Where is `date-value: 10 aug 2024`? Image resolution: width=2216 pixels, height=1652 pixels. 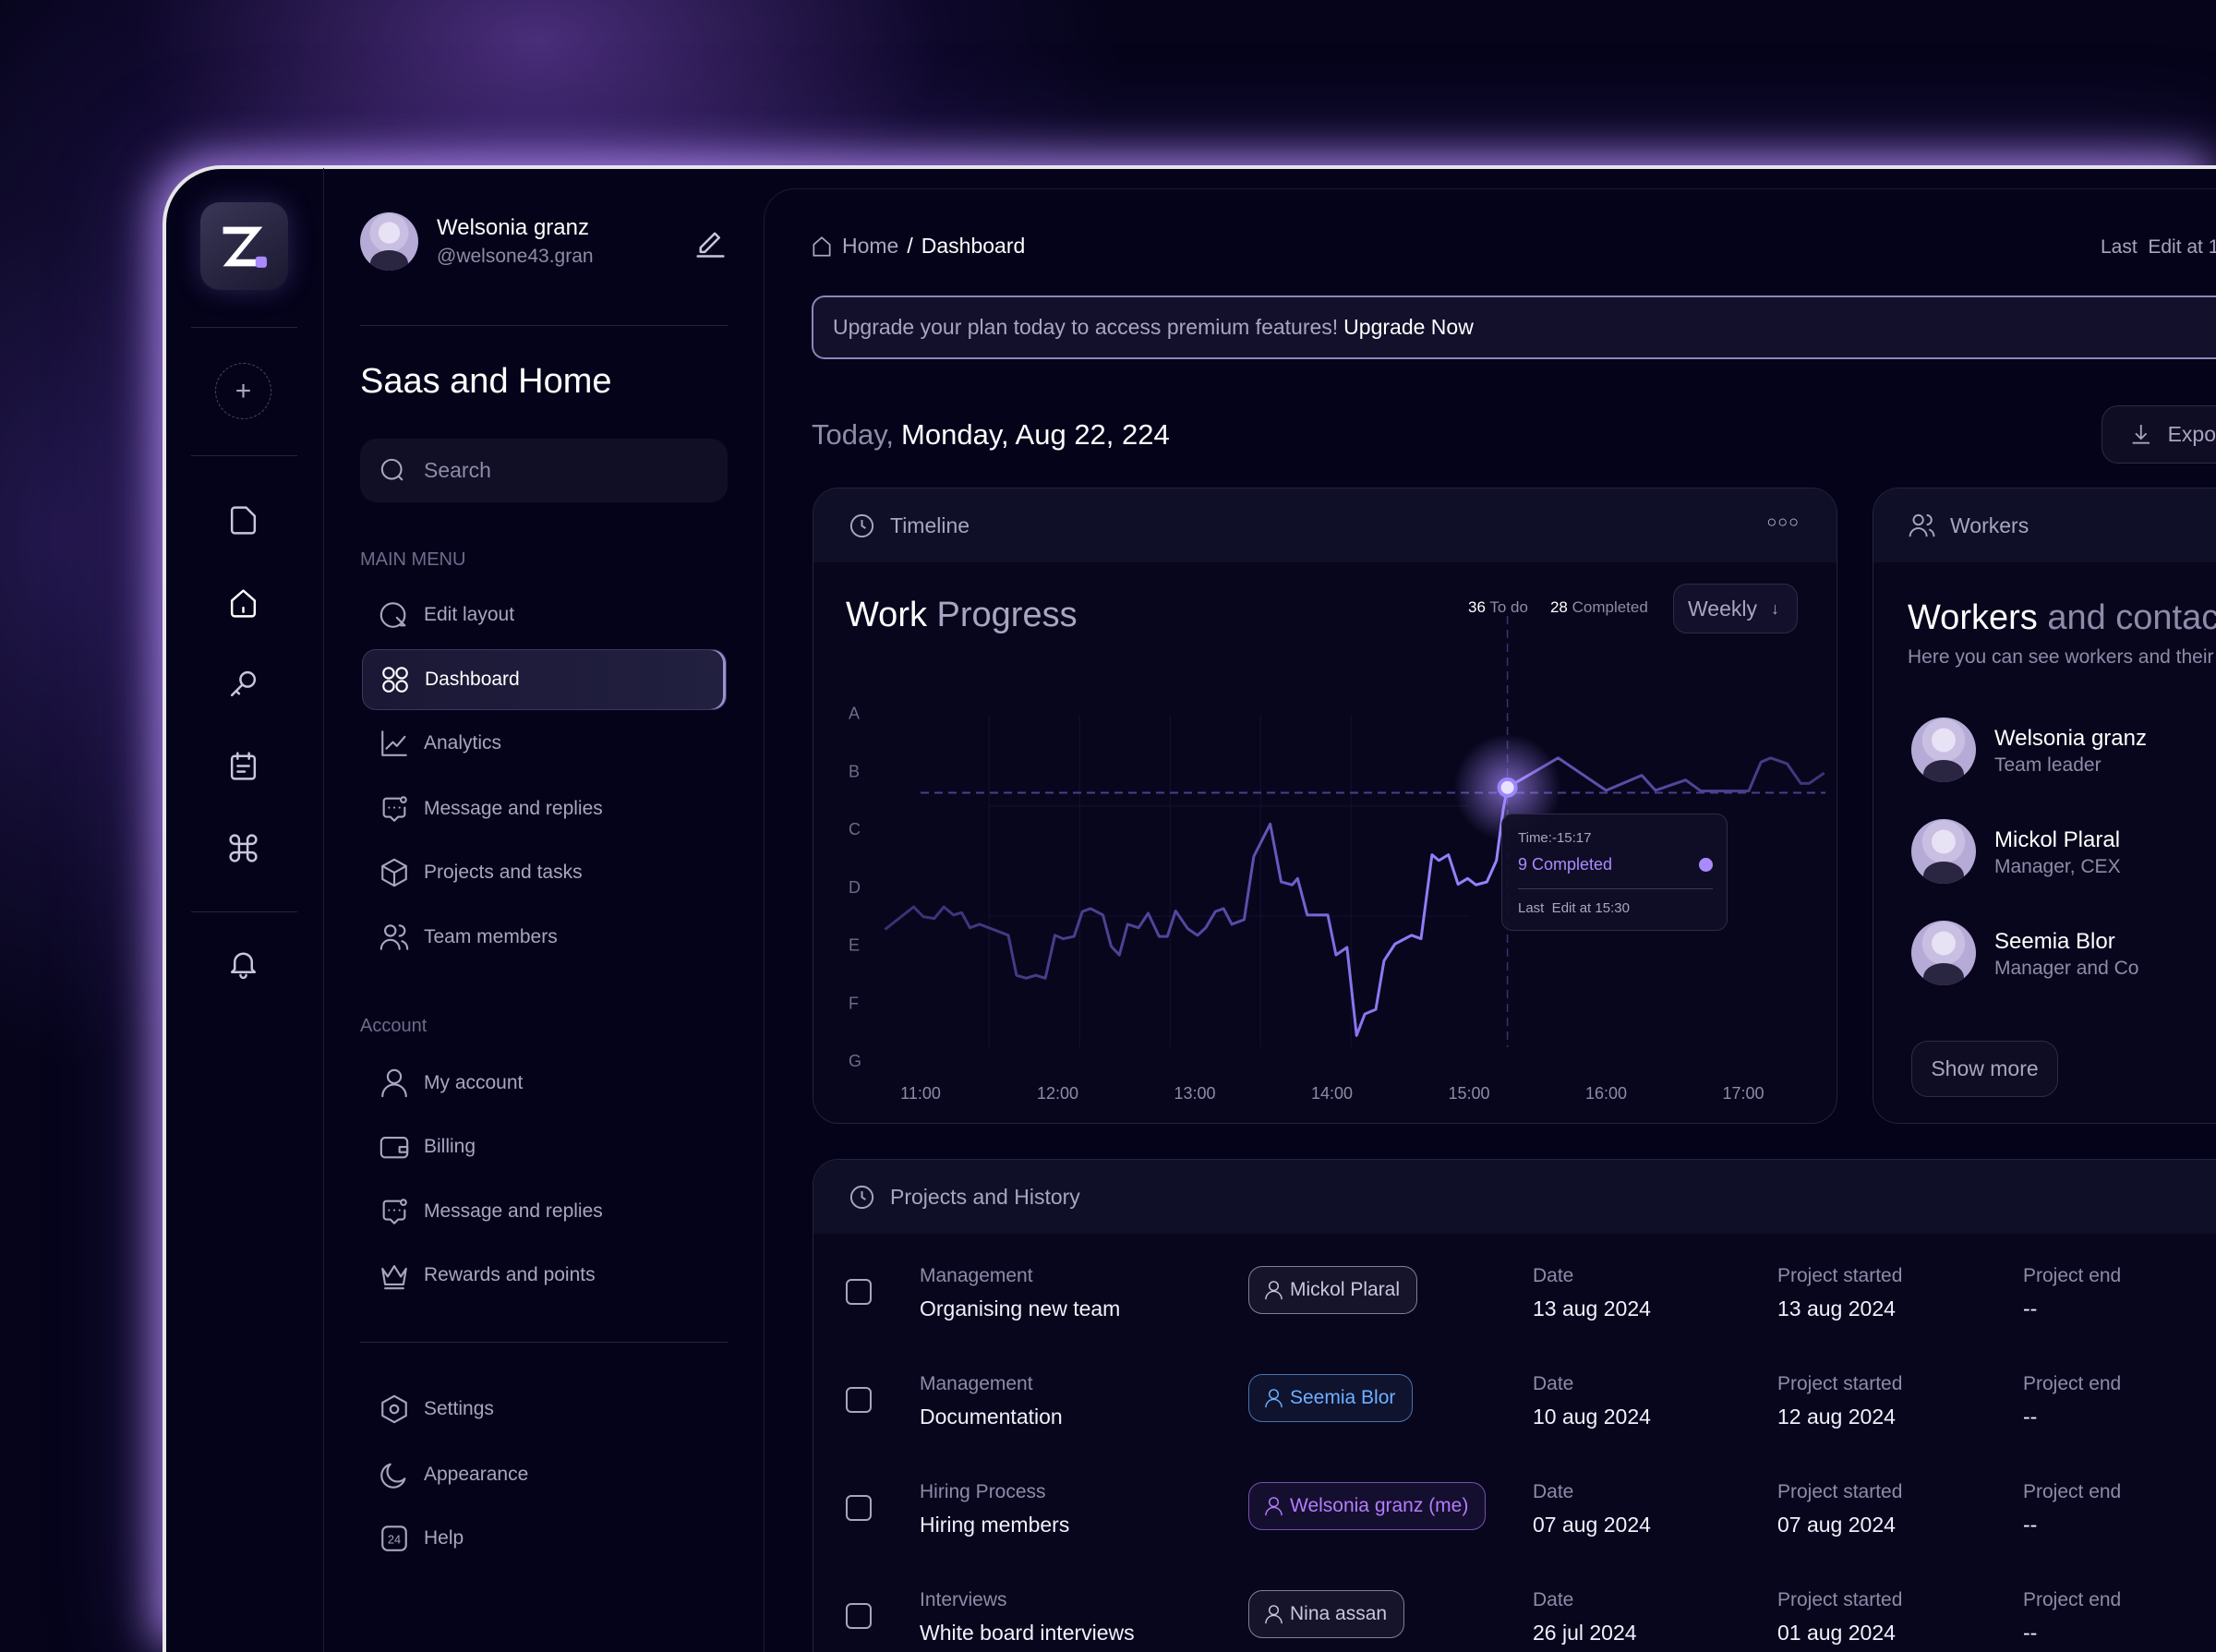
date-value: 10 aug 2024 is located at coordinates (1592, 1417).